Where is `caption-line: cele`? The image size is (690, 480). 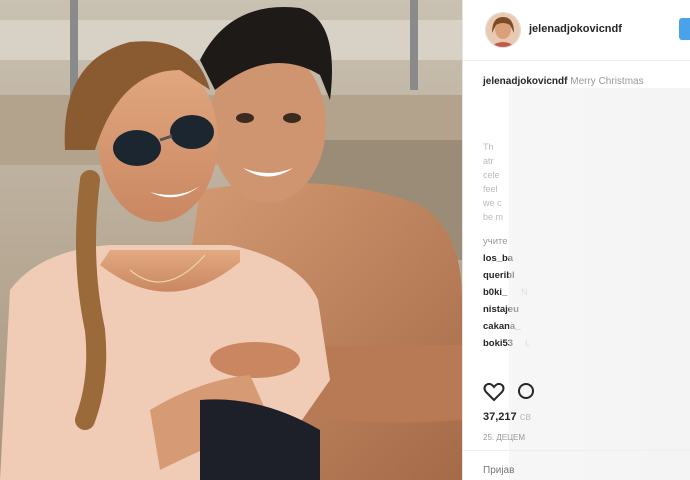 caption-line: cele is located at coordinates (491, 175).